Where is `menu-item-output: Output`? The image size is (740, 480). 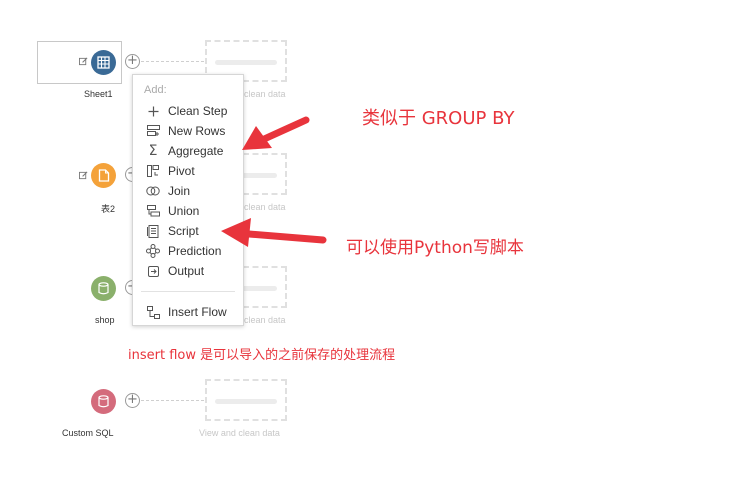 menu-item-output: Output is located at coordinates (188, 271).